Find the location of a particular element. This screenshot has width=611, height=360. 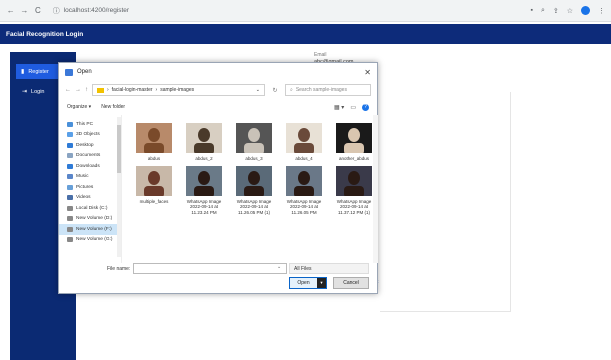

menu-icon: ⋮ is located at coordinates (601, 11).